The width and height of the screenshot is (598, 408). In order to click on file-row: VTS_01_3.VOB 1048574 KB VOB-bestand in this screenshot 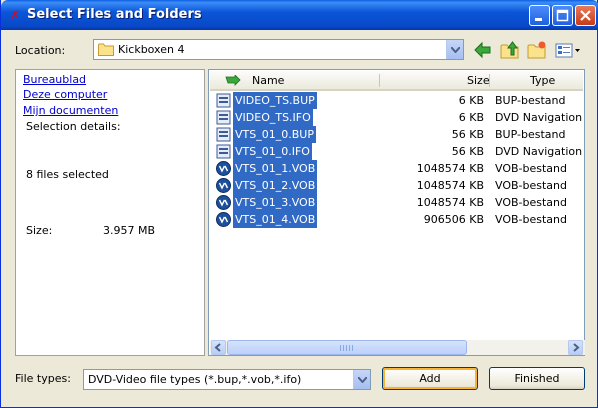, I will do `click(397, 202)`.